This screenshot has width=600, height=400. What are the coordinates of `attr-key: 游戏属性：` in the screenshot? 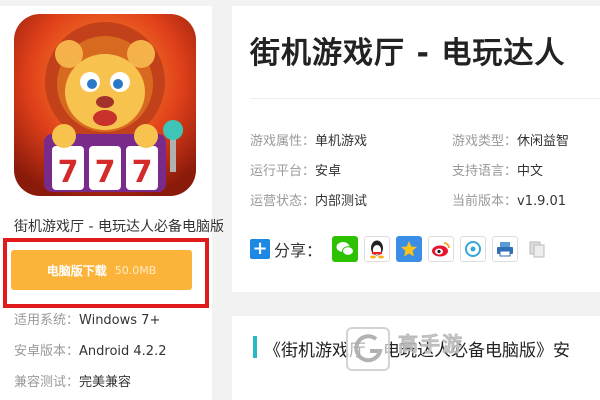 It's located at (283, 141).